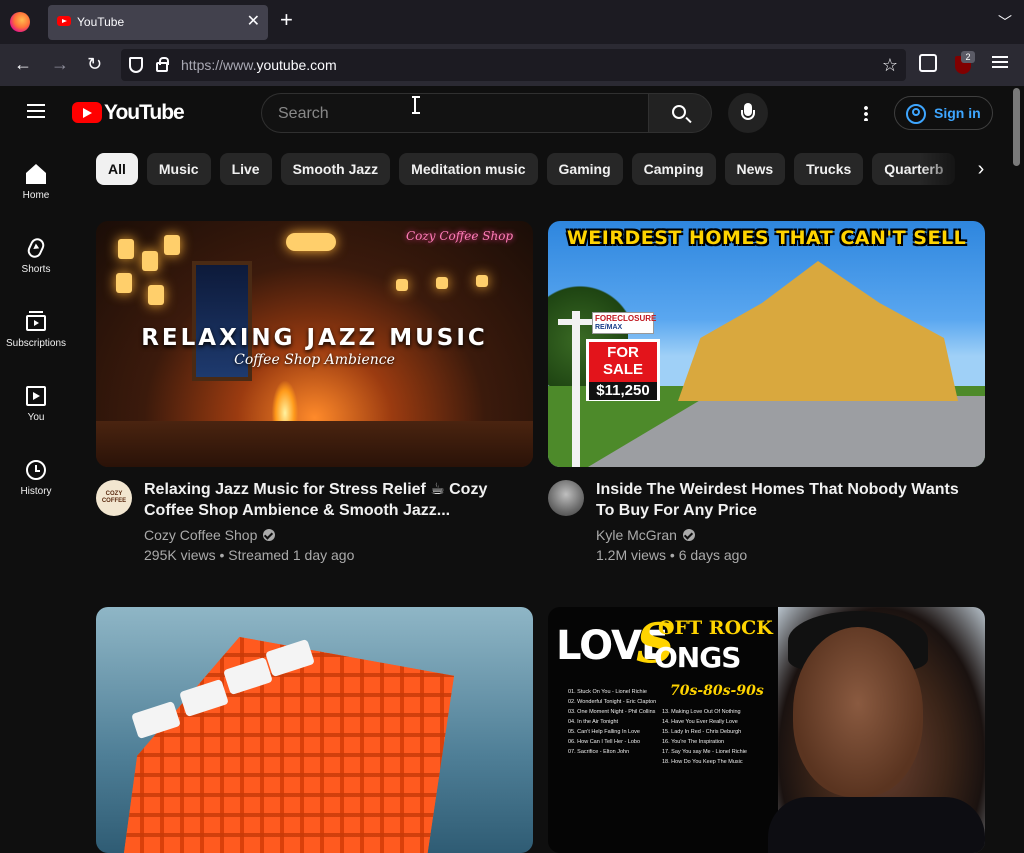 This screenshot has height=853, width=1024. Describe the element at coordinates (957, 113) in the screenshot. I see `sign-in-label: Sign in` at that location.